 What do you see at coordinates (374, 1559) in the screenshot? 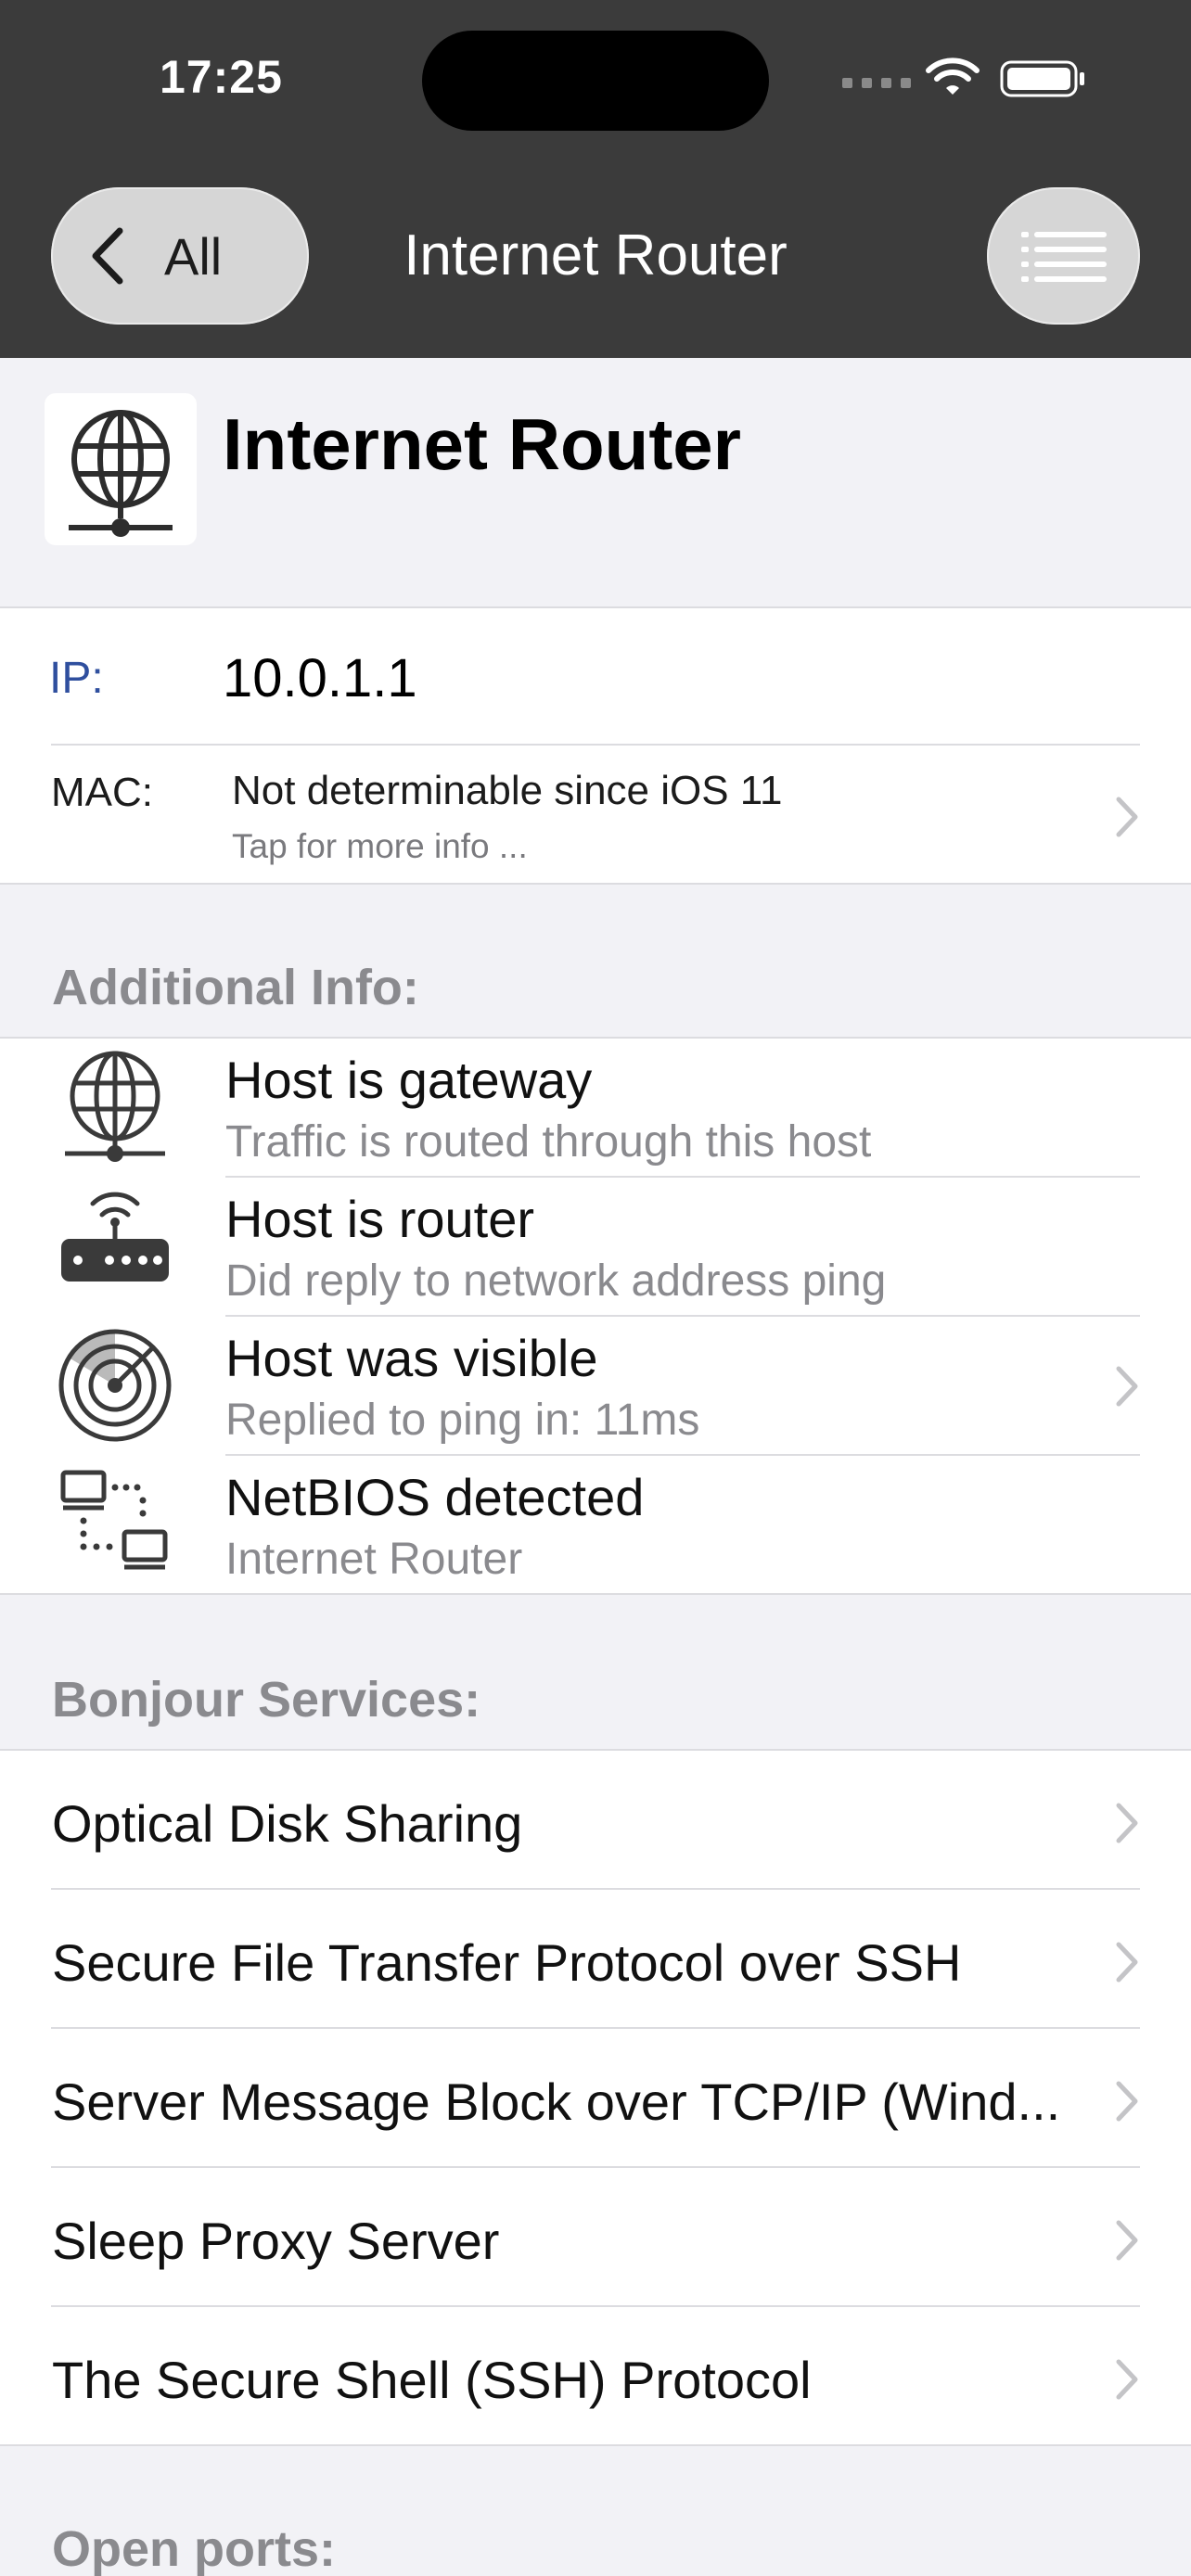
I see `info-subtitle: Internet Router` at bounding box center [374, 1559].